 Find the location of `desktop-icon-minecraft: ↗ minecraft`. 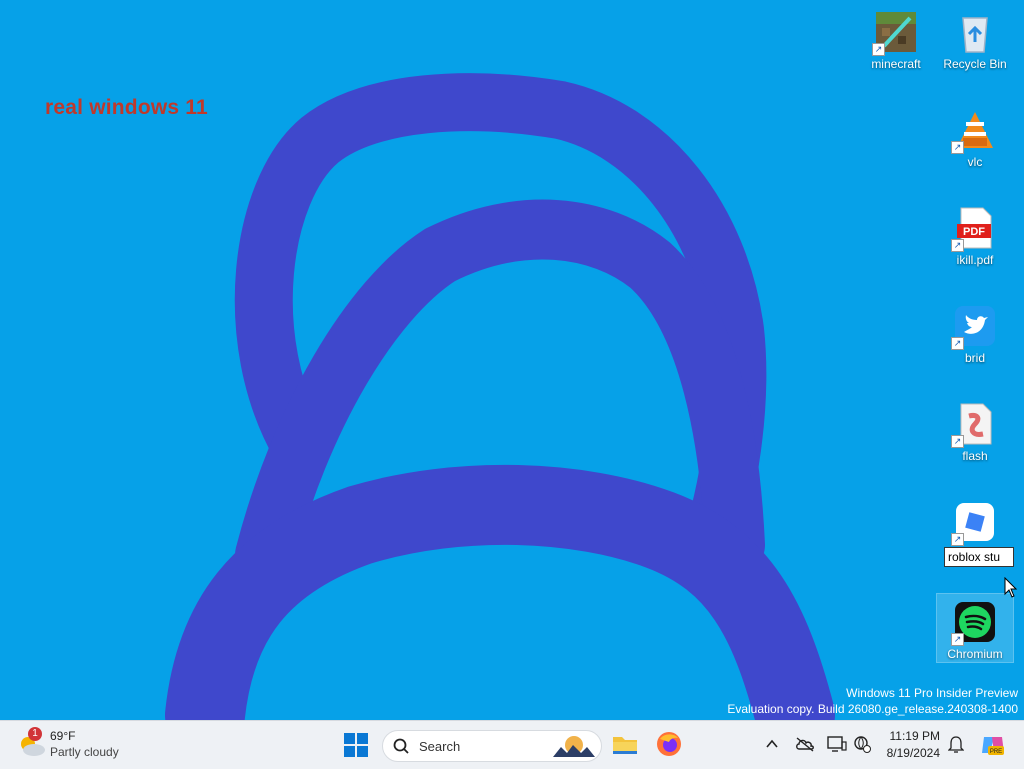

desktop-icon-minecraft: ↗ minecraft is located at coordinates (896, 50).